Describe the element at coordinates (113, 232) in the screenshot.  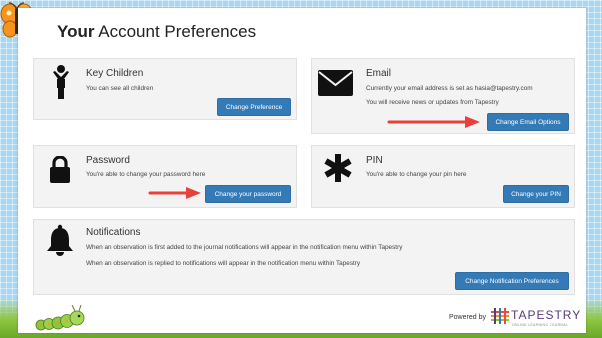
I see `notifications-title: Notifications` at that location.